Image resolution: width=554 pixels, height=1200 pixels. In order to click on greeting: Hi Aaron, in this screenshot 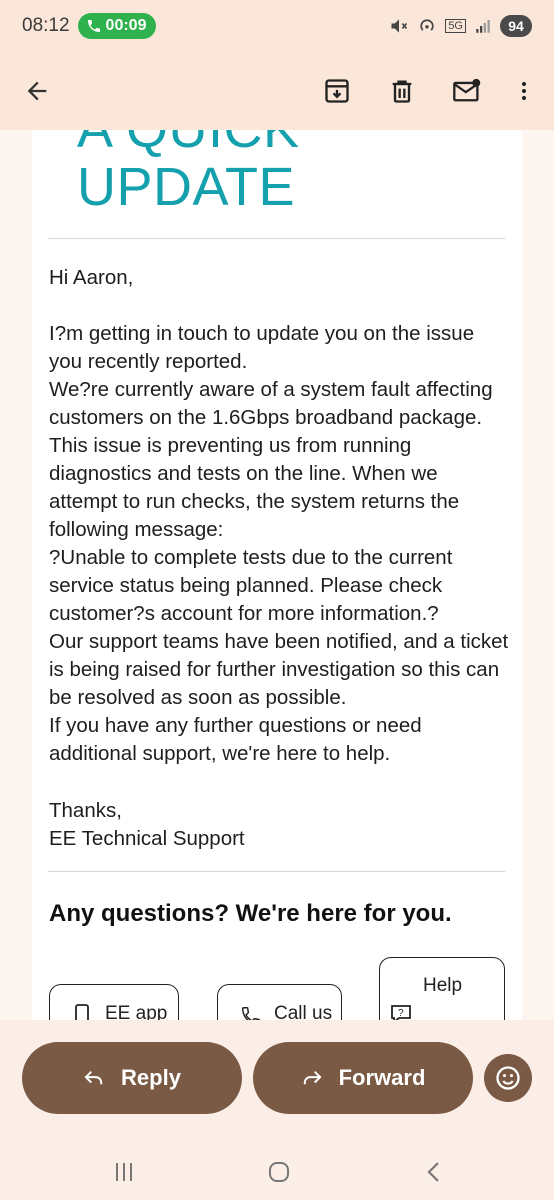, I will do `click(91, 277)`.